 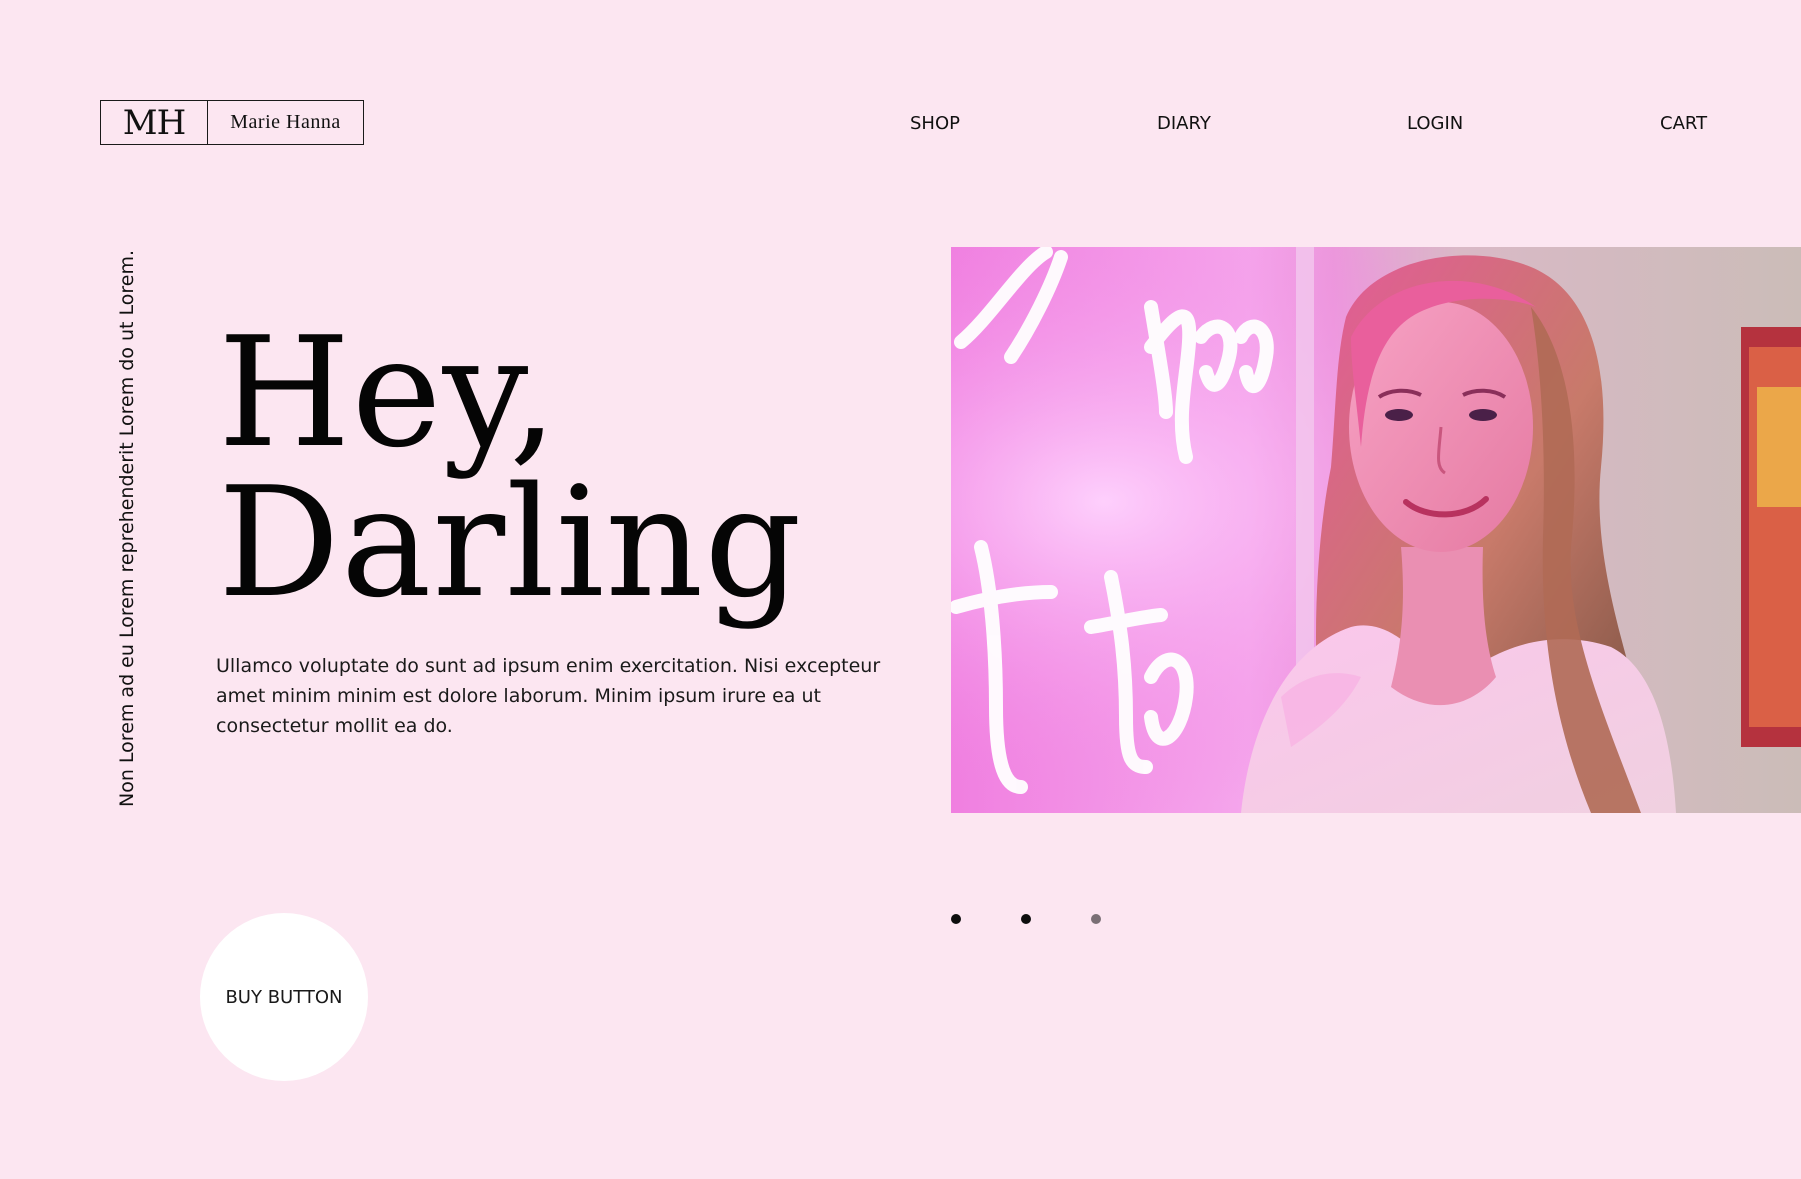 I want to click on hero-heading: Hey, Darling, so click(x=510, y=467).